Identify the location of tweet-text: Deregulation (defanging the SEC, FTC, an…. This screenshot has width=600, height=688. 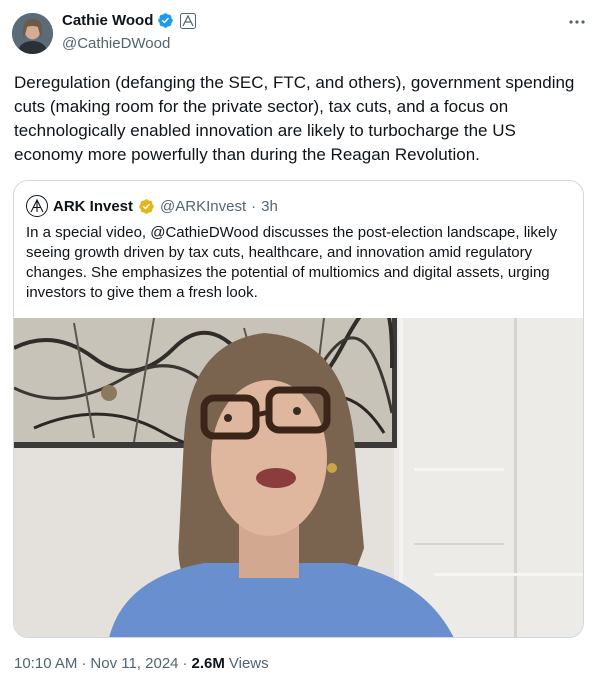
(294, 118).